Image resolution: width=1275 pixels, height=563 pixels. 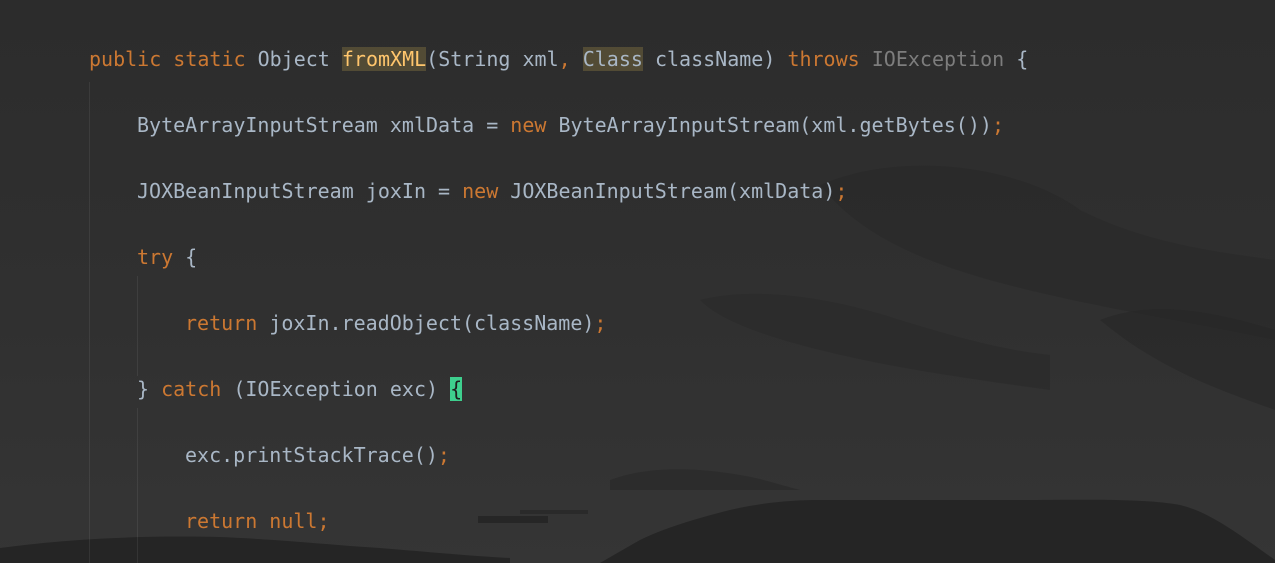 I want to click on code-line: return joxIn.readObject(className);, so click(x=395, y=323).